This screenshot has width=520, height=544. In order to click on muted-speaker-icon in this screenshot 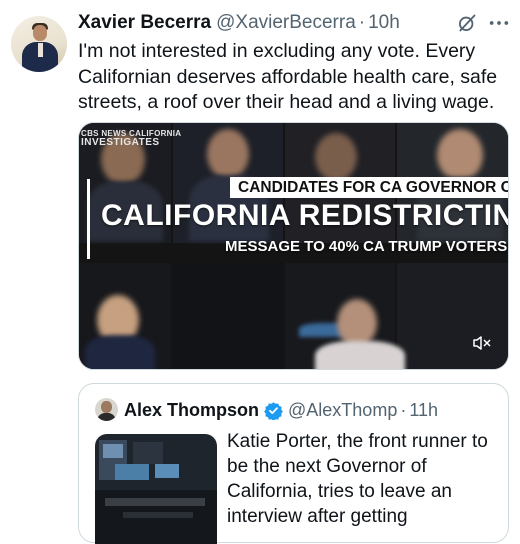, I will do `click(482, 343)`.